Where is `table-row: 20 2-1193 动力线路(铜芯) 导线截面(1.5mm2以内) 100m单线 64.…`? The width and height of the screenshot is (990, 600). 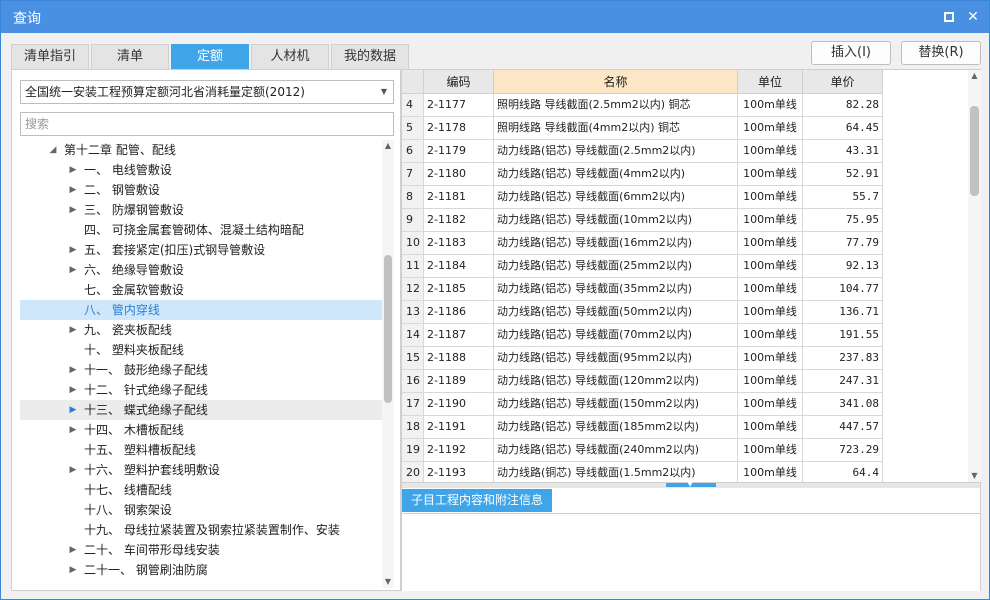
table-row: 20 2-1193 动力线路(铜芯) 导线截面(1.5mm2以内) 100m单线 64.… is located at coordinates (685, 472).